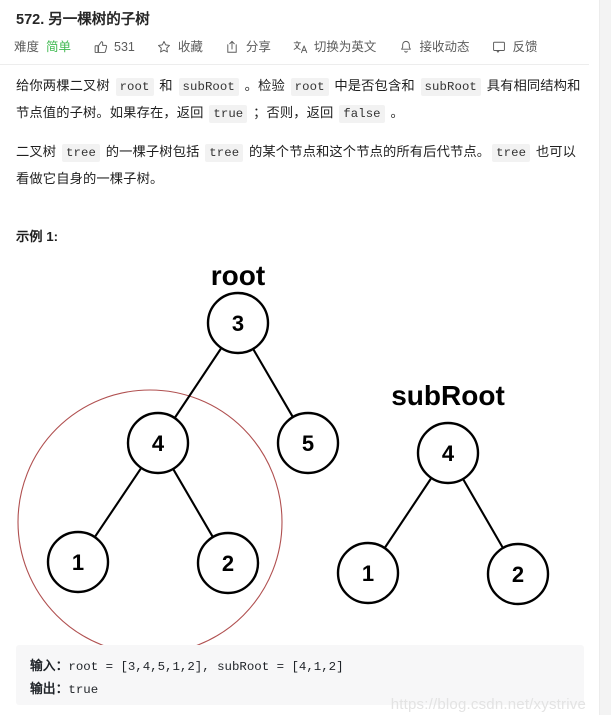 The height and width of the screenshot is (715, 611). I want to click on thumbs-up-icon, so click(100, 47).